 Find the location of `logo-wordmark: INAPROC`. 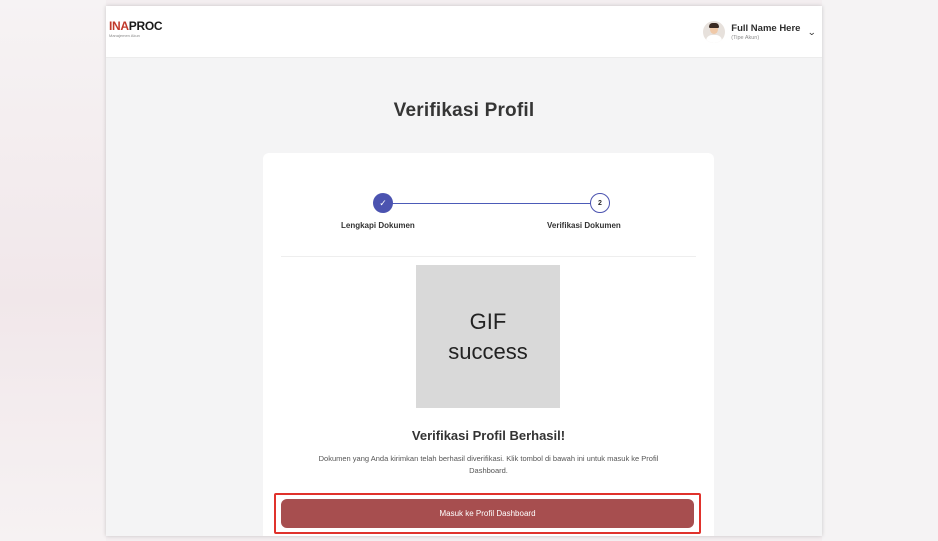

logo-wordmark: INAPROC is located at coordinates (136, 26).